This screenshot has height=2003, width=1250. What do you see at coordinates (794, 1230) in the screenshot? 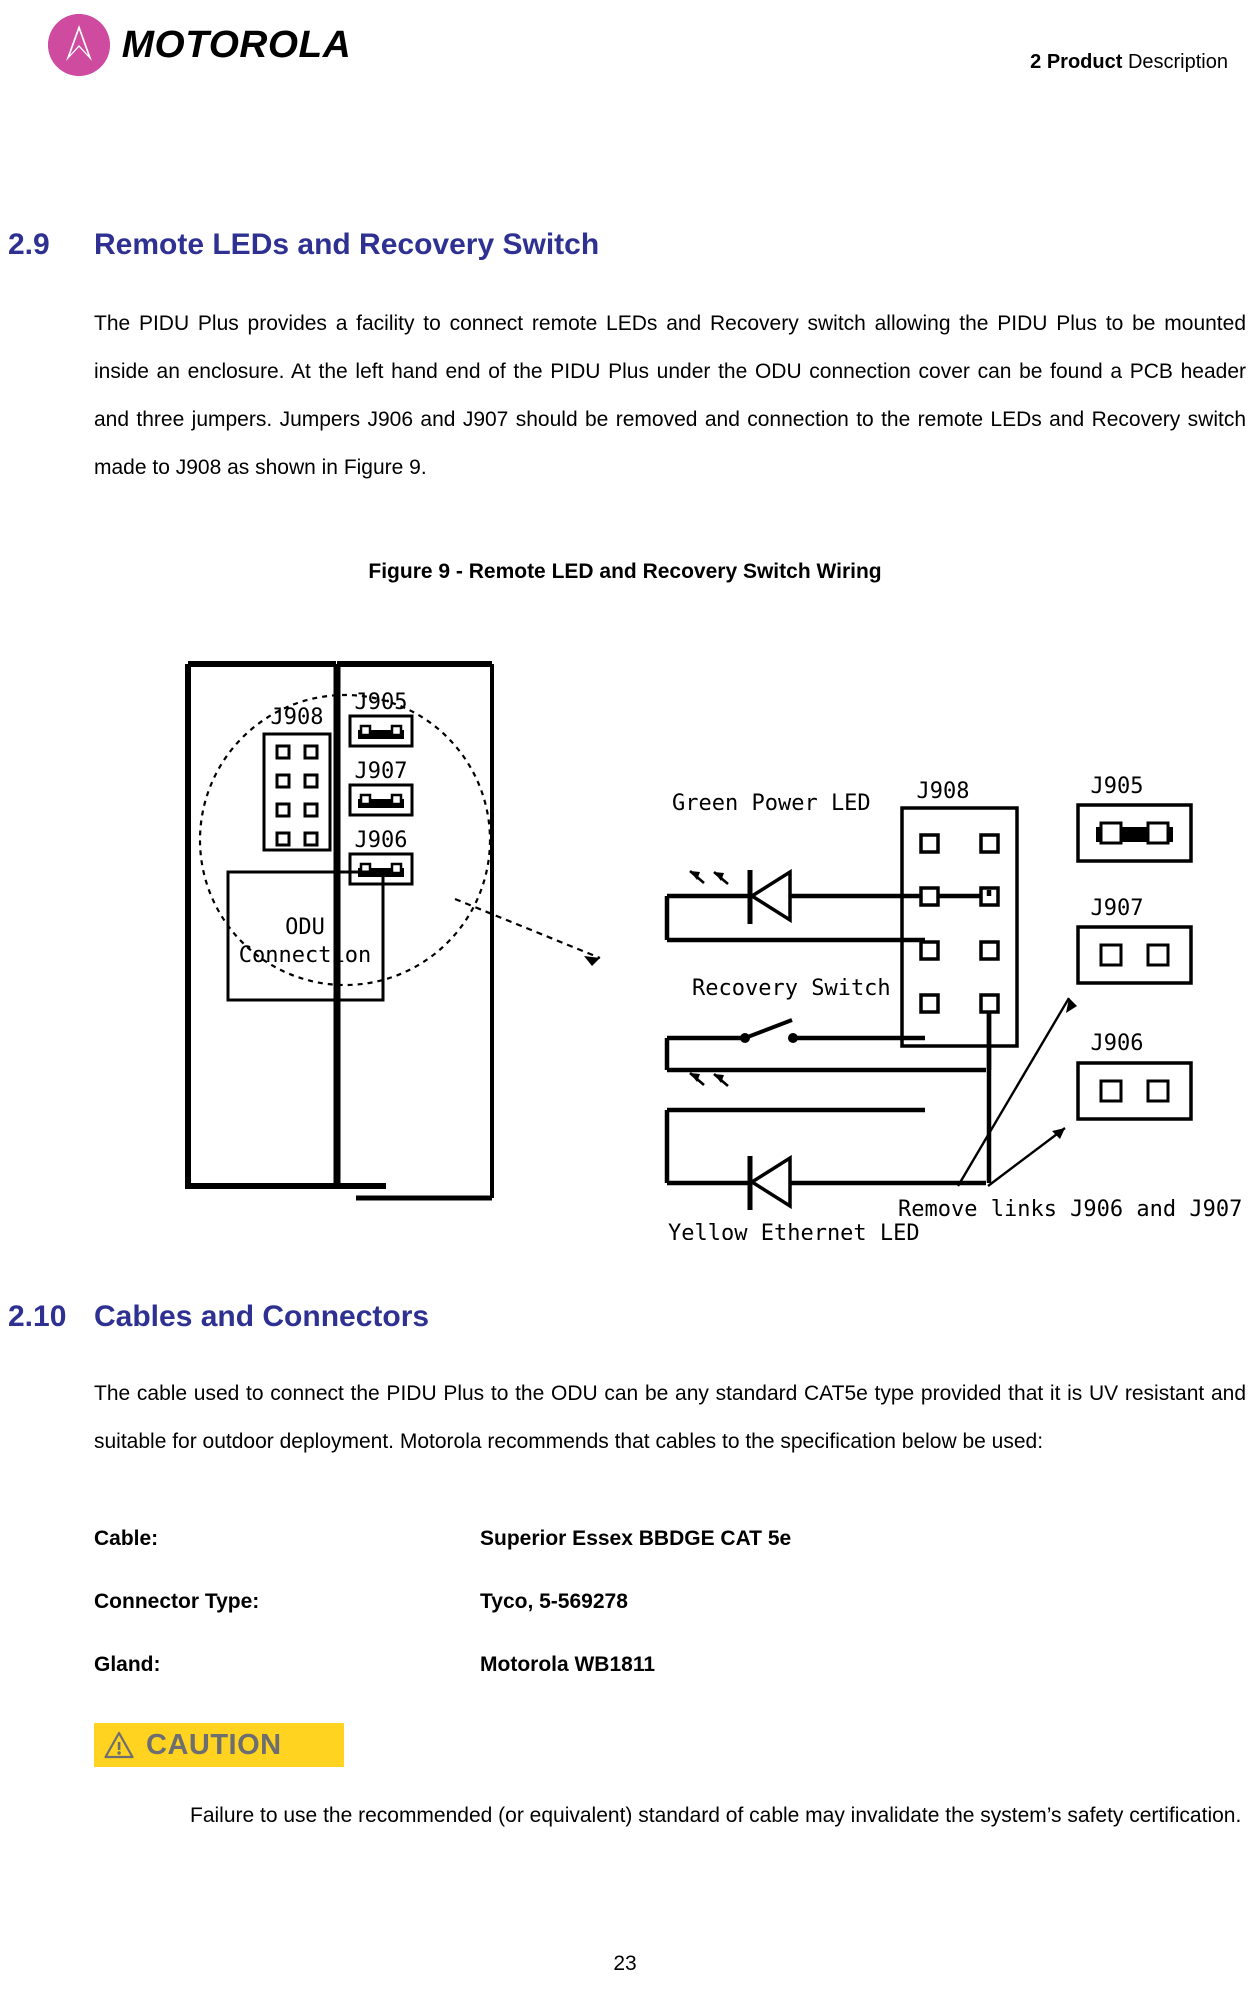
I see `yellow-ethernet-led-label: Yellow Ethernet LED` at bounding box center [794, 1230].